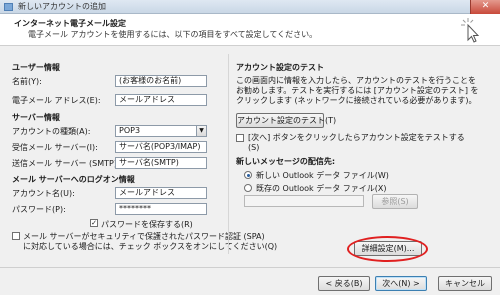  I want to click on new-data-file-radio, so click(248, 175).